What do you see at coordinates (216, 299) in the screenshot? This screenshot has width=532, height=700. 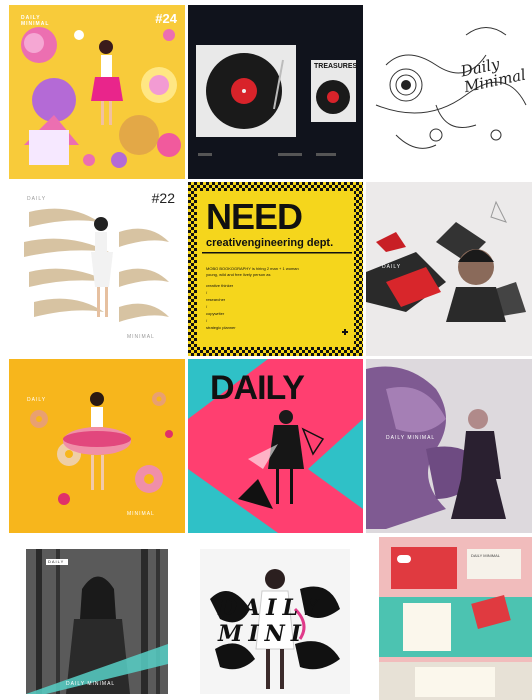 I see `role-item: researcher` at bounding box center [216, 299].